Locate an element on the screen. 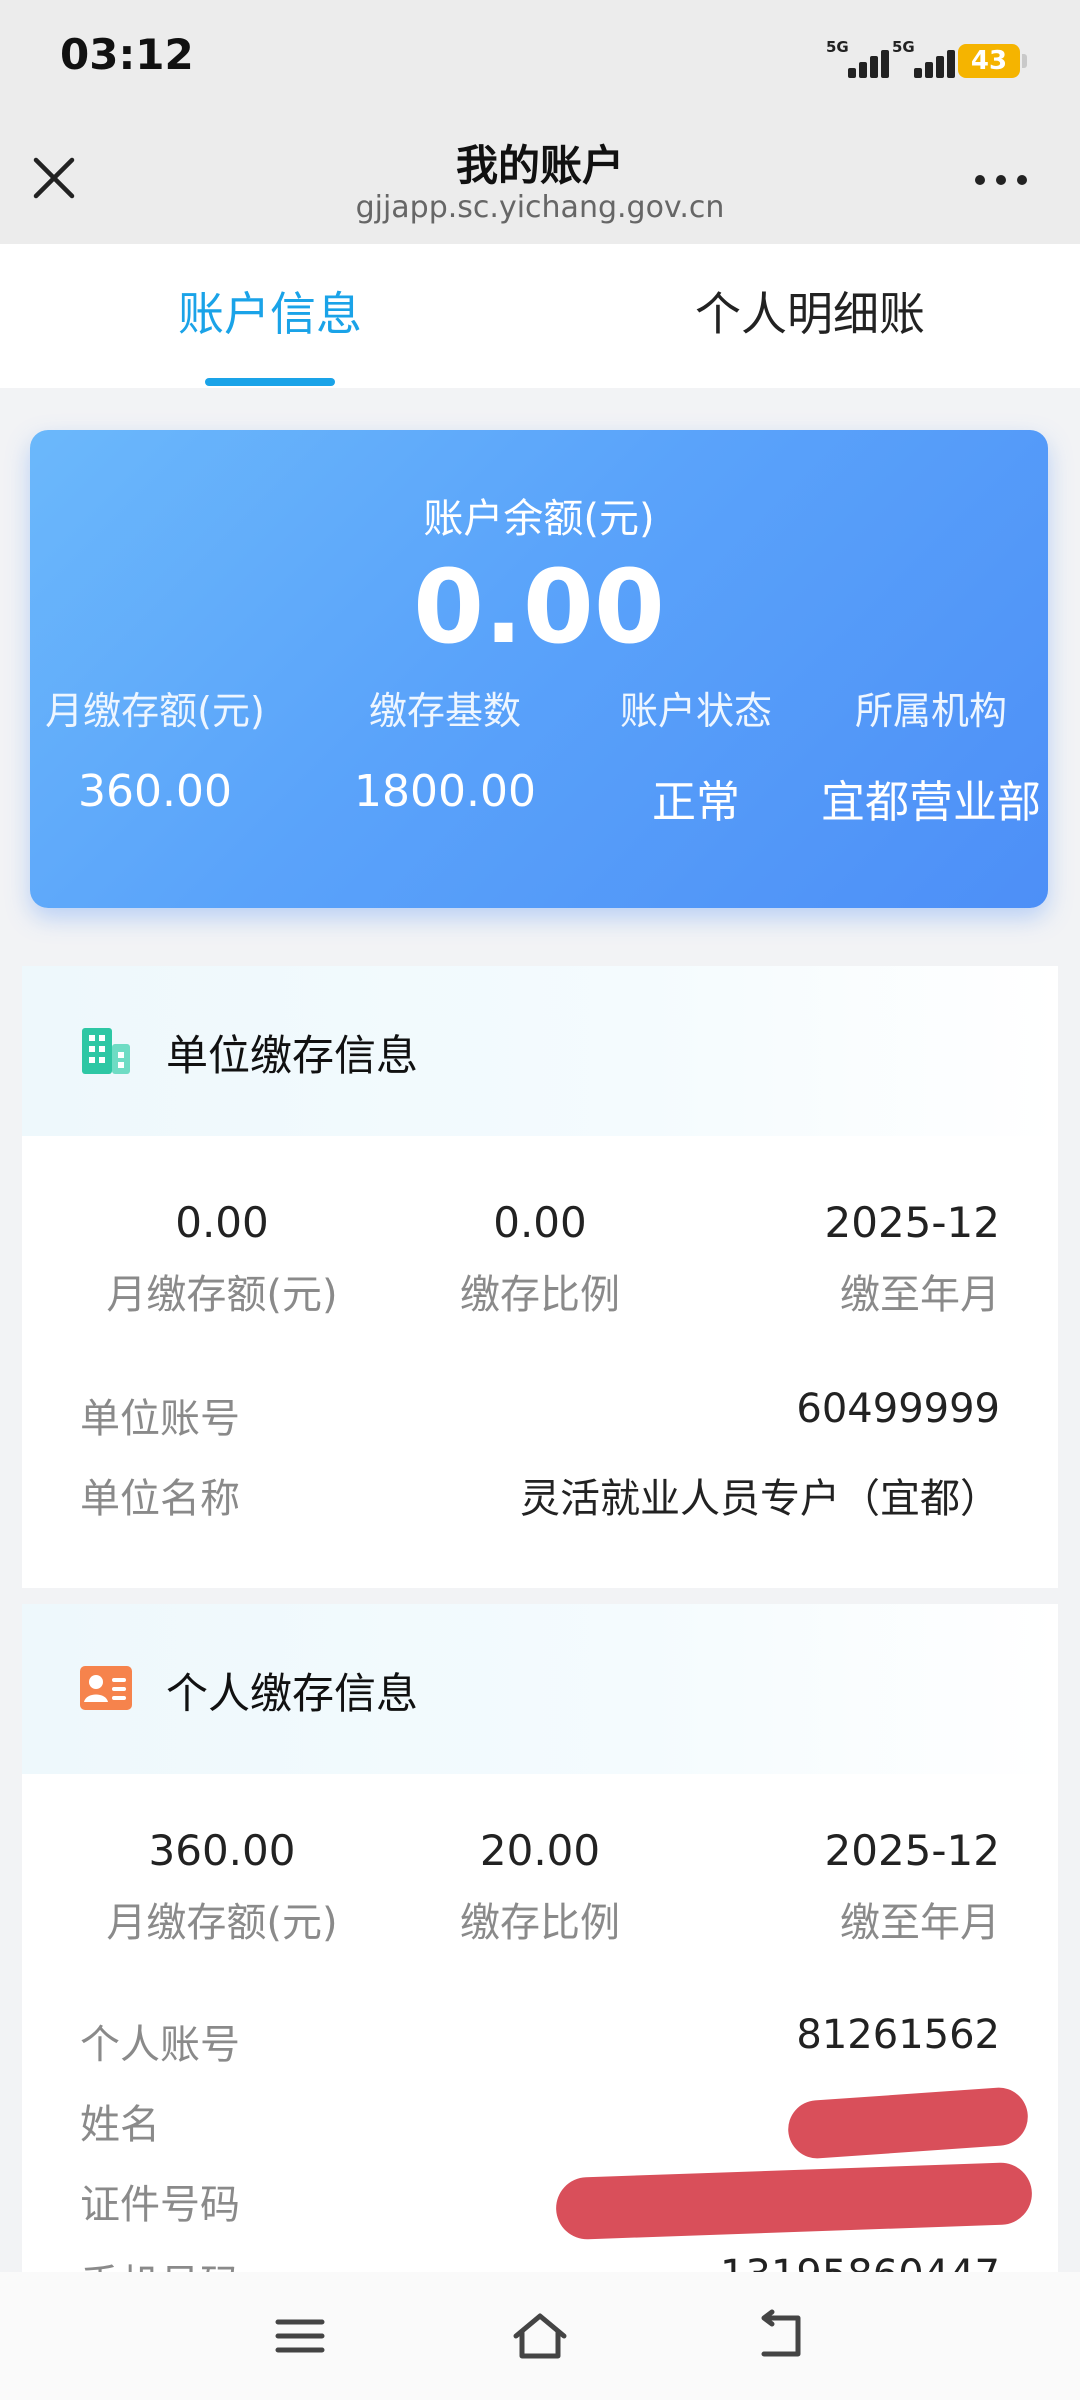  tab-account-info: 账户信息 is located at coordinates (270, 316).